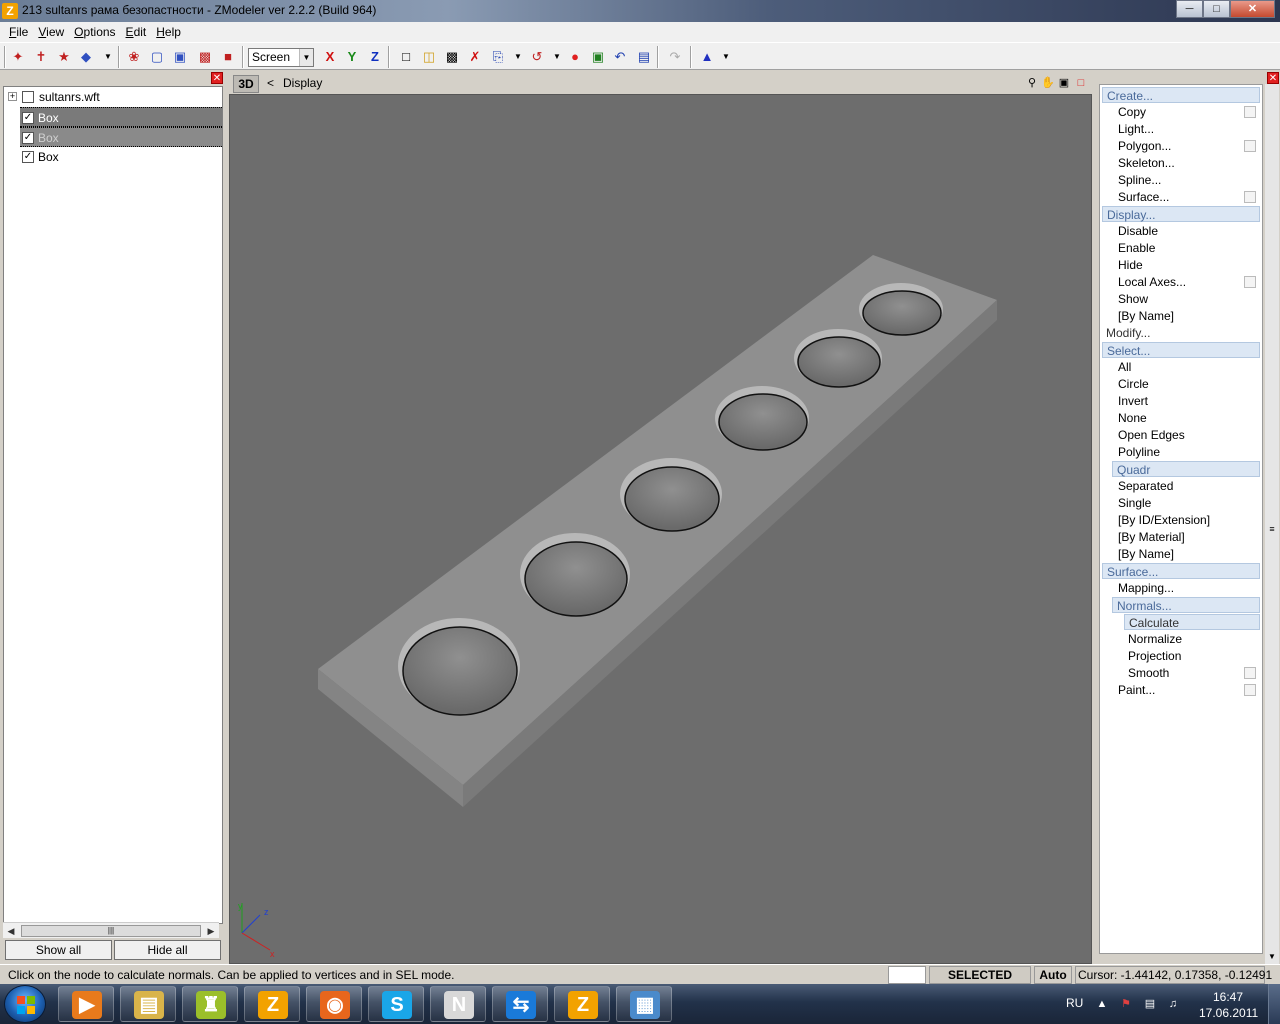  I want to click on pan-hand-icon: ✋, so click(1048, 83).